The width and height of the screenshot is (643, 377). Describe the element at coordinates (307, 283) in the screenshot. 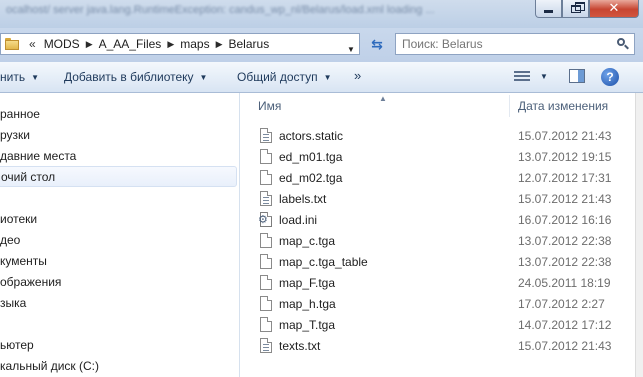

I see `file-name: map_F.tga` at that location.